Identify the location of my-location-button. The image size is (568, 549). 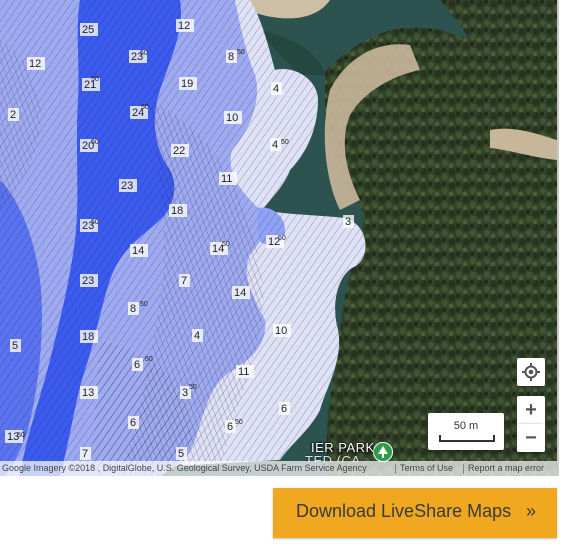
(531, 372).